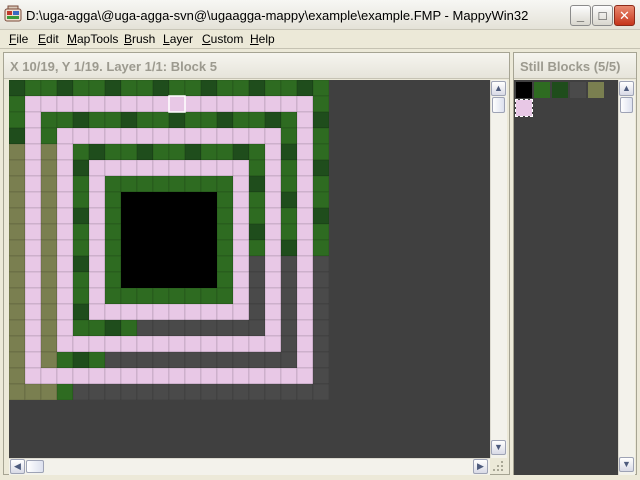  Describe the element at coordinates (18, 39) in the screenshot. I see `menu-file: File` at that location.